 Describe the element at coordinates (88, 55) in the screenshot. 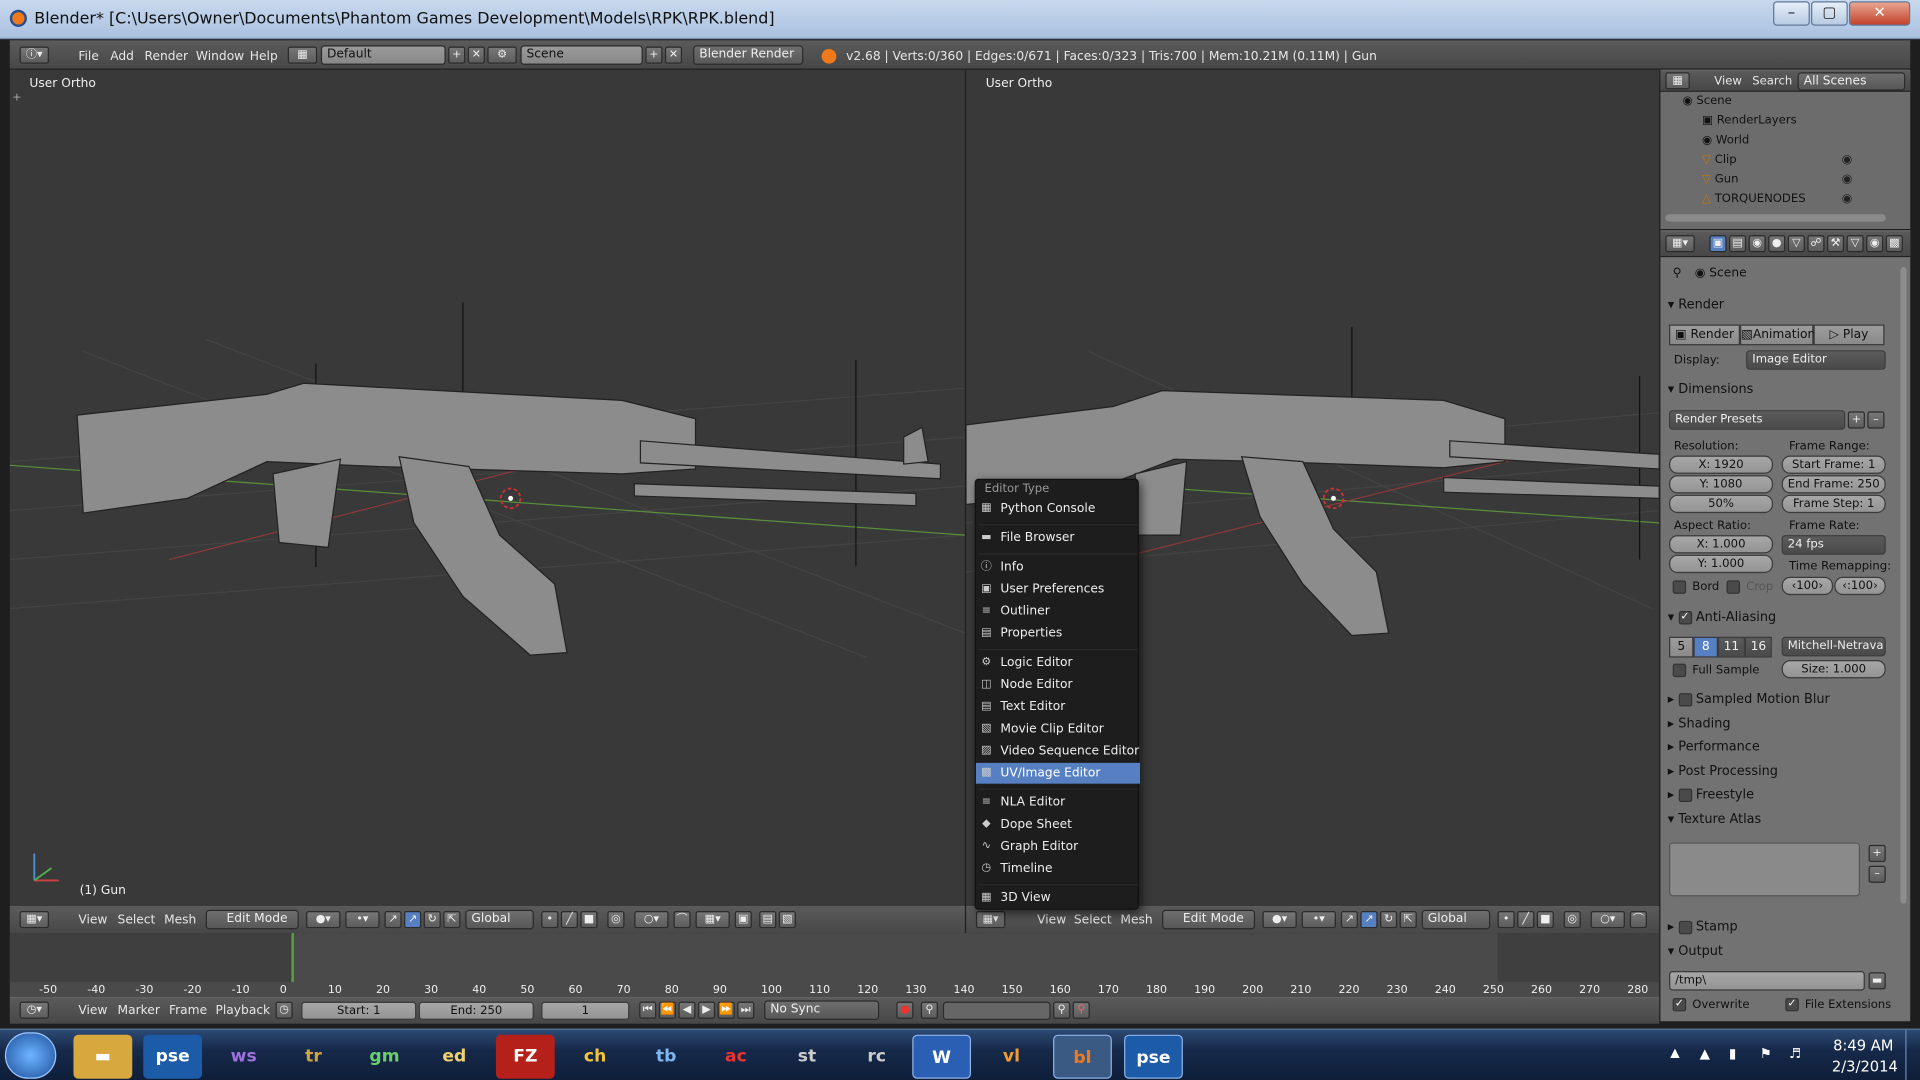

I see `menu-file: File` at that location.